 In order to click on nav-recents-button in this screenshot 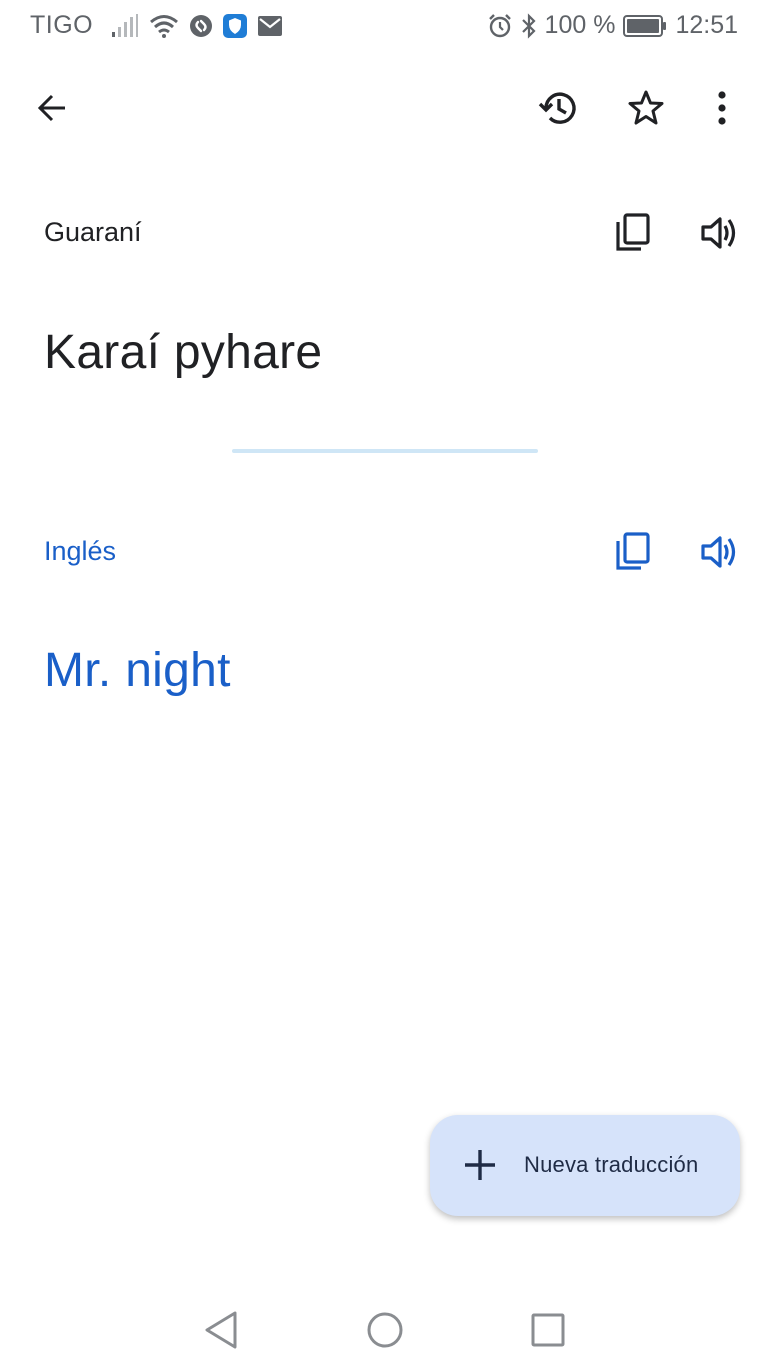, I will do `click(548, 1330)`.